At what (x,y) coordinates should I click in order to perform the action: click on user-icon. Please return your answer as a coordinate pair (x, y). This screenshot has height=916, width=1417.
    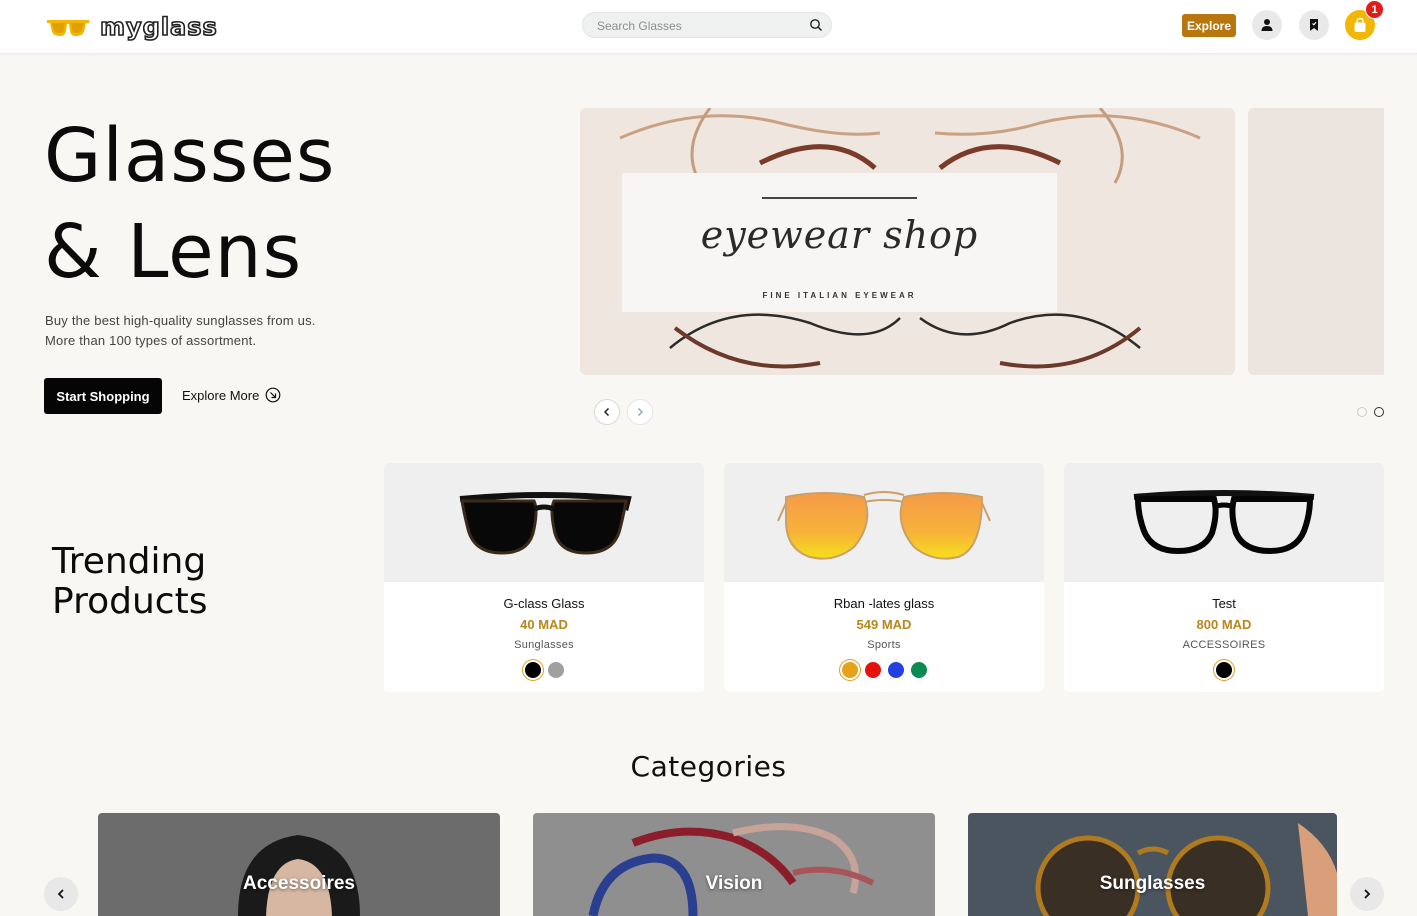
    Looking at the image, I should click on (1267, 25).